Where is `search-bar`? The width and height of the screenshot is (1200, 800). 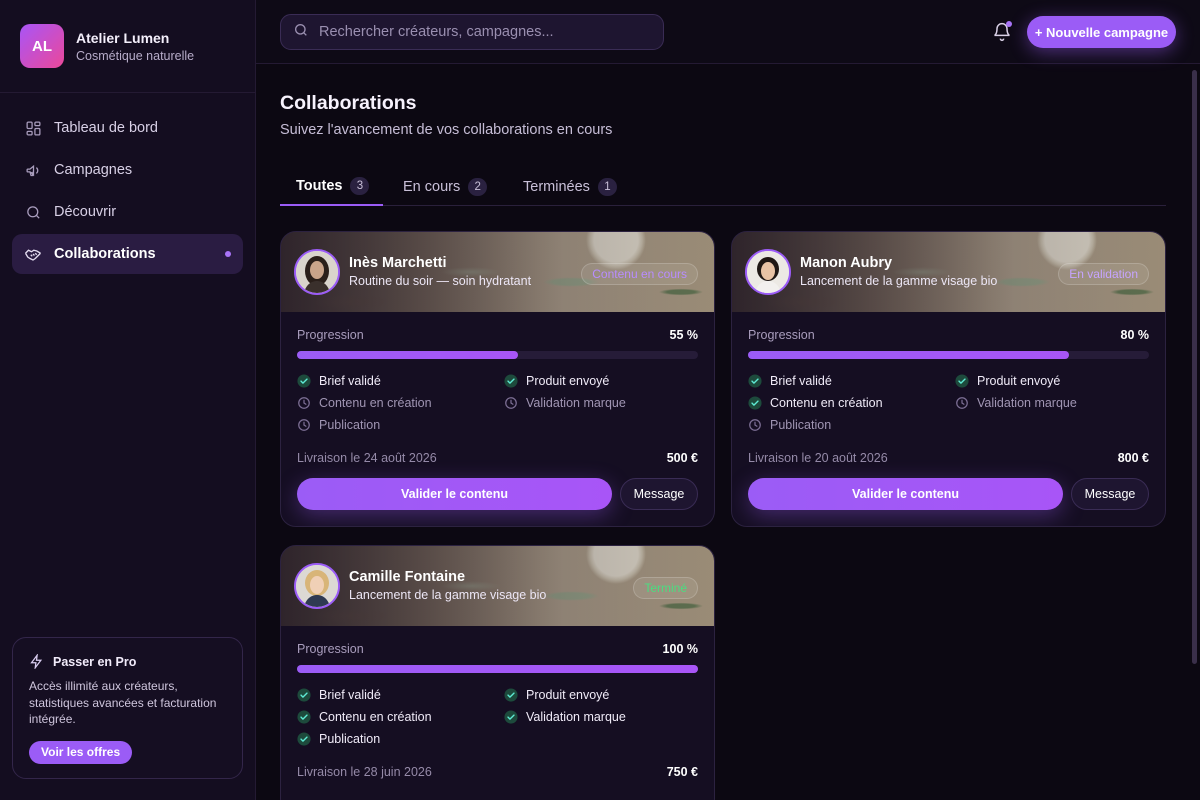 search-bar is located at coordinates (472, 32).